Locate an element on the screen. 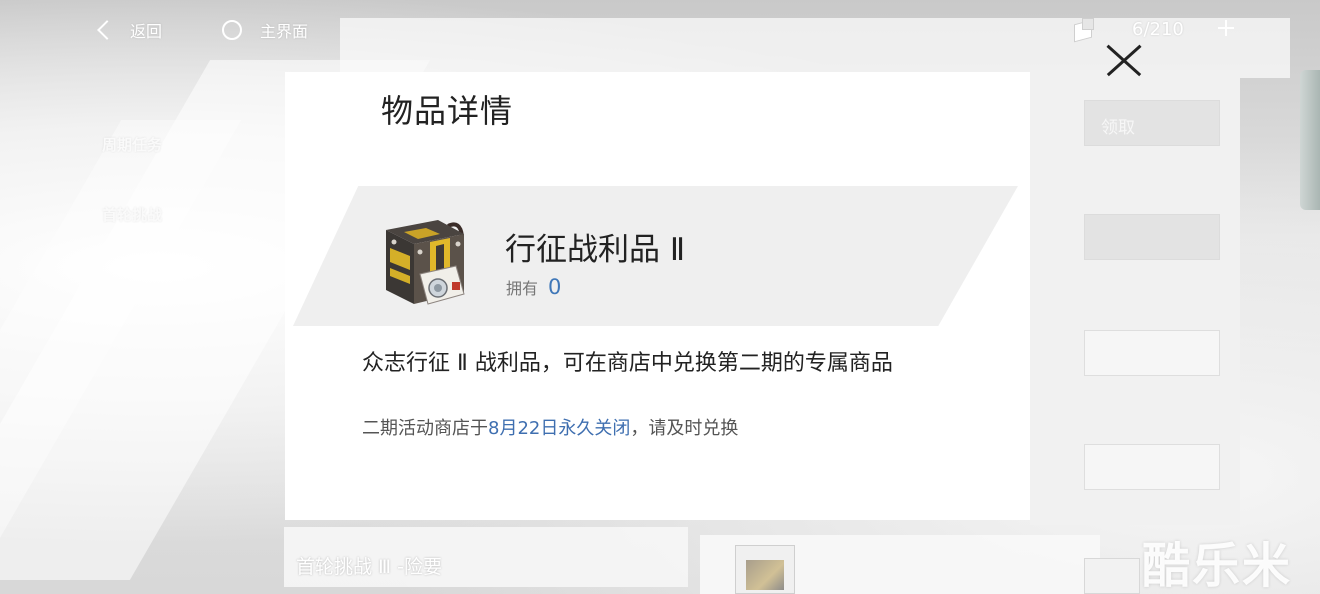 The image size is (1320, 594). owned-count: 拥有 0 is located at coordinates (533, 287).